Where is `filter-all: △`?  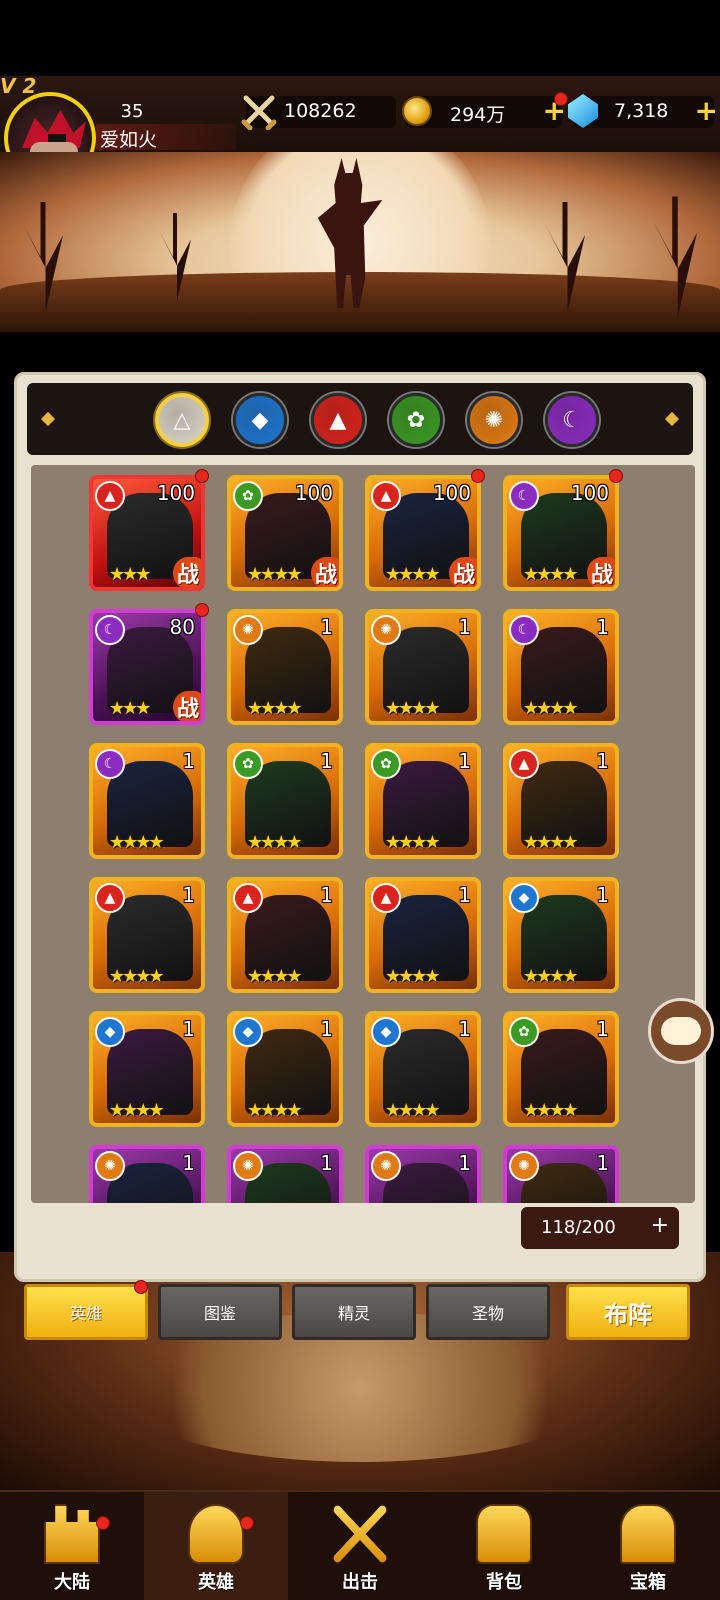
filter-all: △ is located at coordinates (182, 420).